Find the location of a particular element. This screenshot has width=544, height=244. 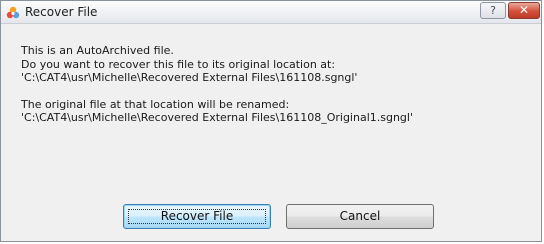

recover-file-button-label: Recover File is located at coordinates (197, 216).